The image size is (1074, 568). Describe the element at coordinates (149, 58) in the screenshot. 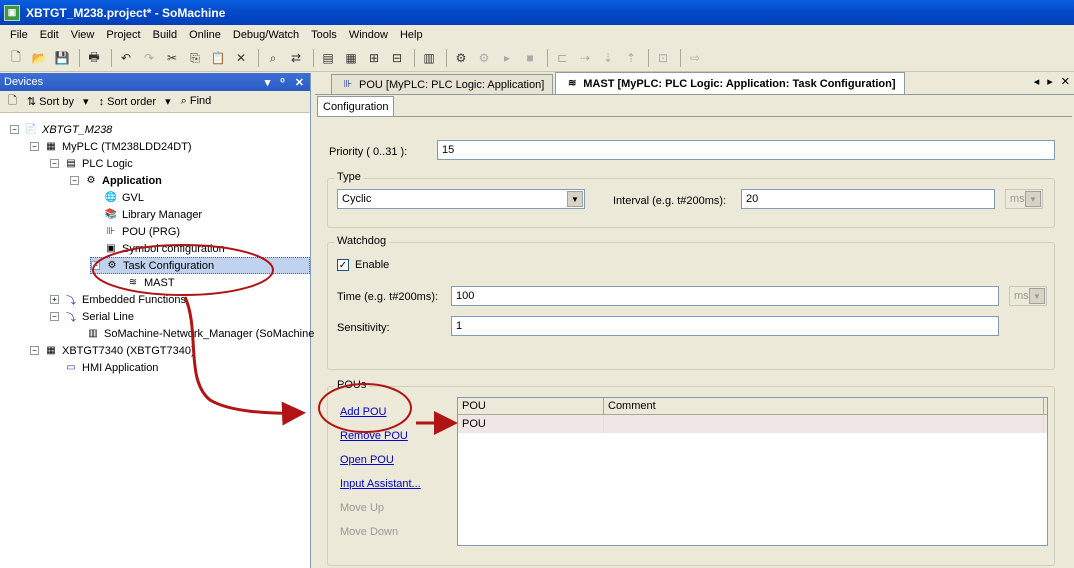

I see `redo-icon: ↷` at that location.